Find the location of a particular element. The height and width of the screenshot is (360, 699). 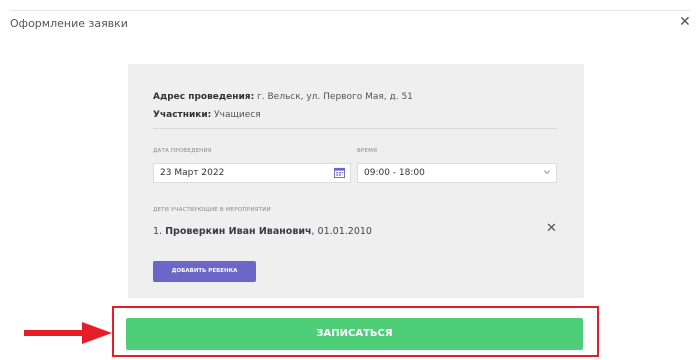

child-name: Проверкин Иван Иванович is located at coordinates (238, 231).